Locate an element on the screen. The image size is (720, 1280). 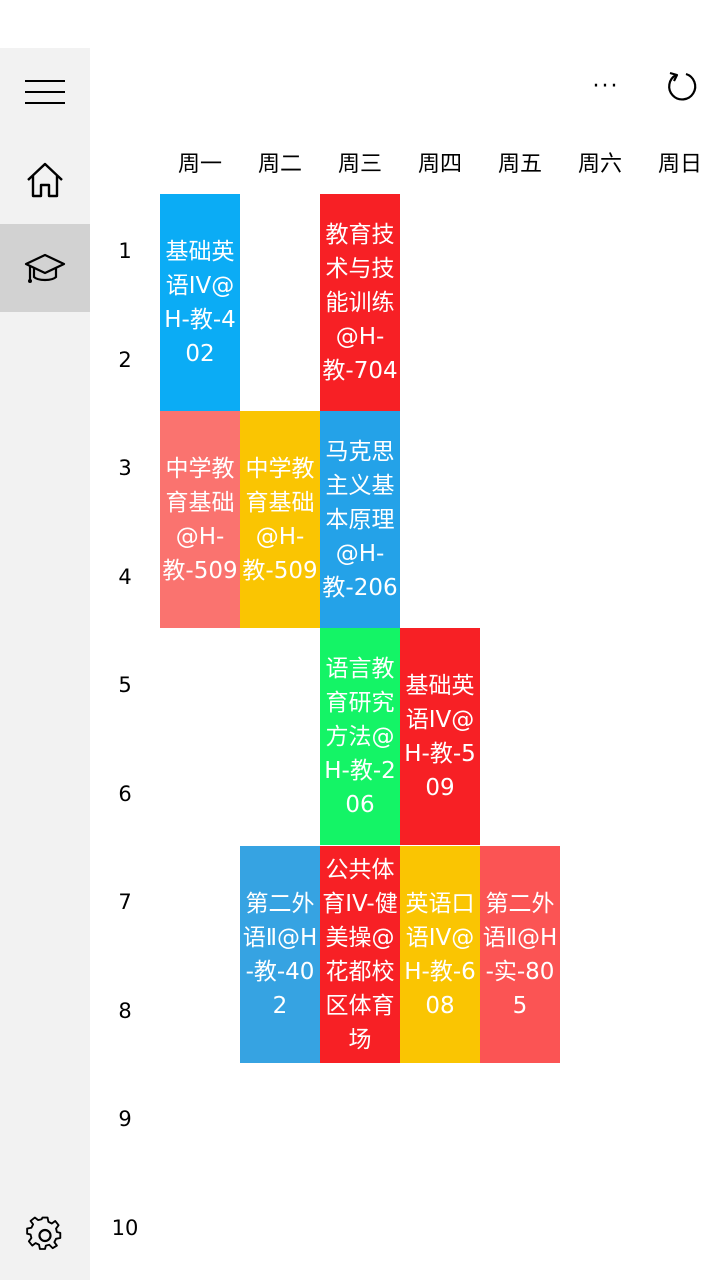
day-header-thu: 周四 is located at coordinates (439, 164).